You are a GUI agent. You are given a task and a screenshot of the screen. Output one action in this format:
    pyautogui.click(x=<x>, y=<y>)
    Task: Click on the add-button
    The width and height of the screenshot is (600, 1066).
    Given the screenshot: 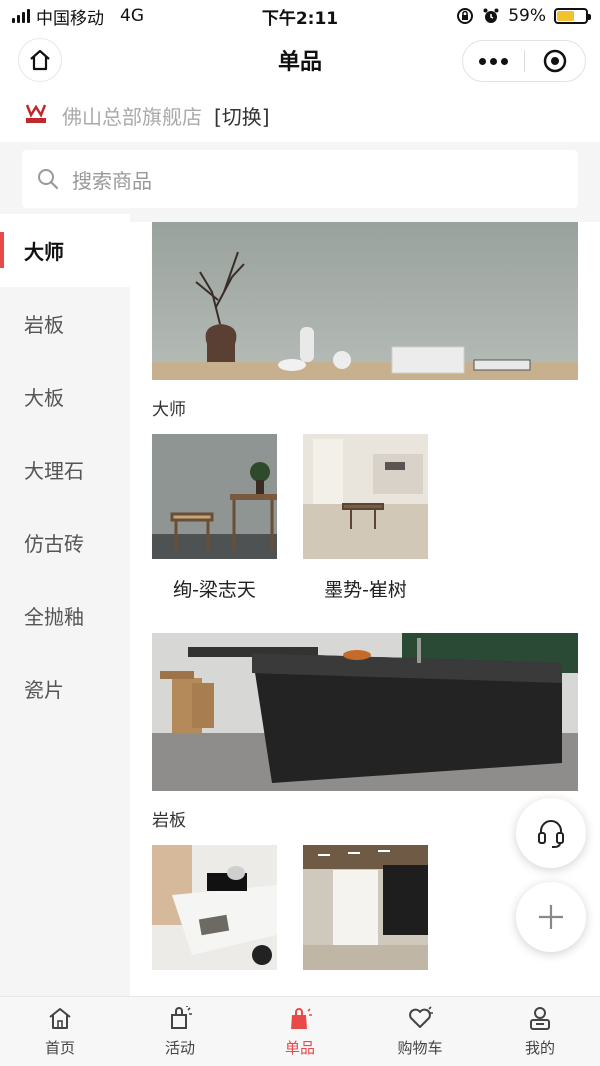 What is the action you would take?
    pyautogui.click(x=551, y=917)
    